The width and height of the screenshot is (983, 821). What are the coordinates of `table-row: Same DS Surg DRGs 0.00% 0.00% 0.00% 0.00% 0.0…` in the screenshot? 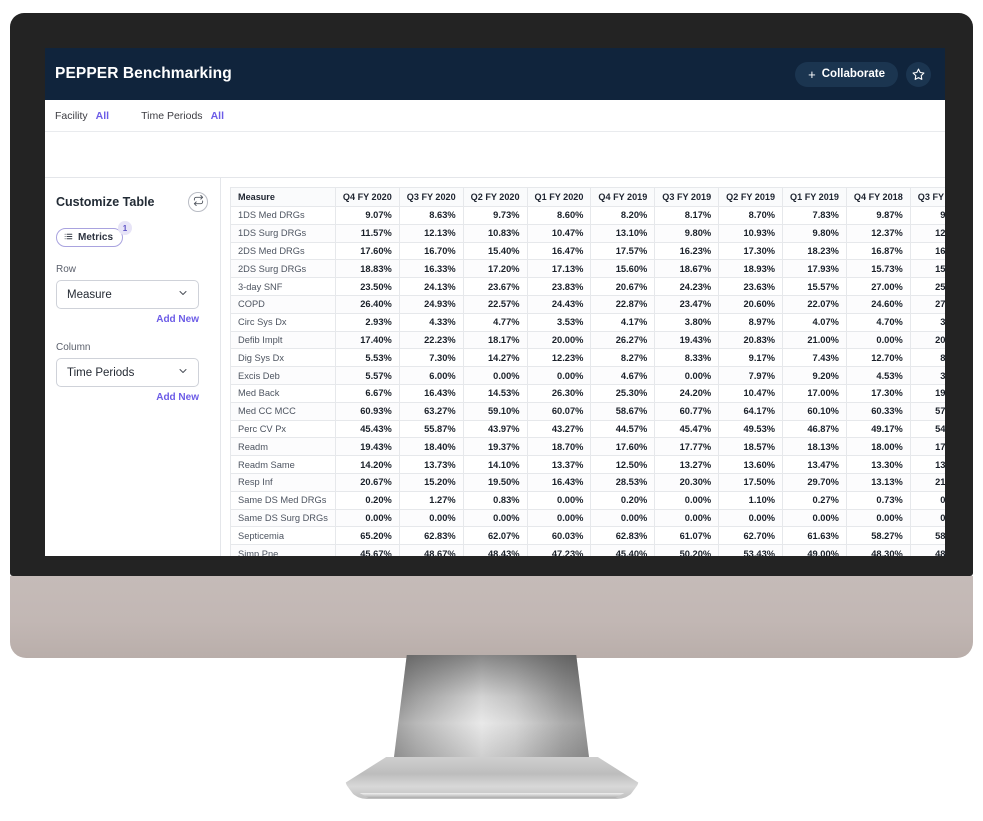 It's located at (587, 518).